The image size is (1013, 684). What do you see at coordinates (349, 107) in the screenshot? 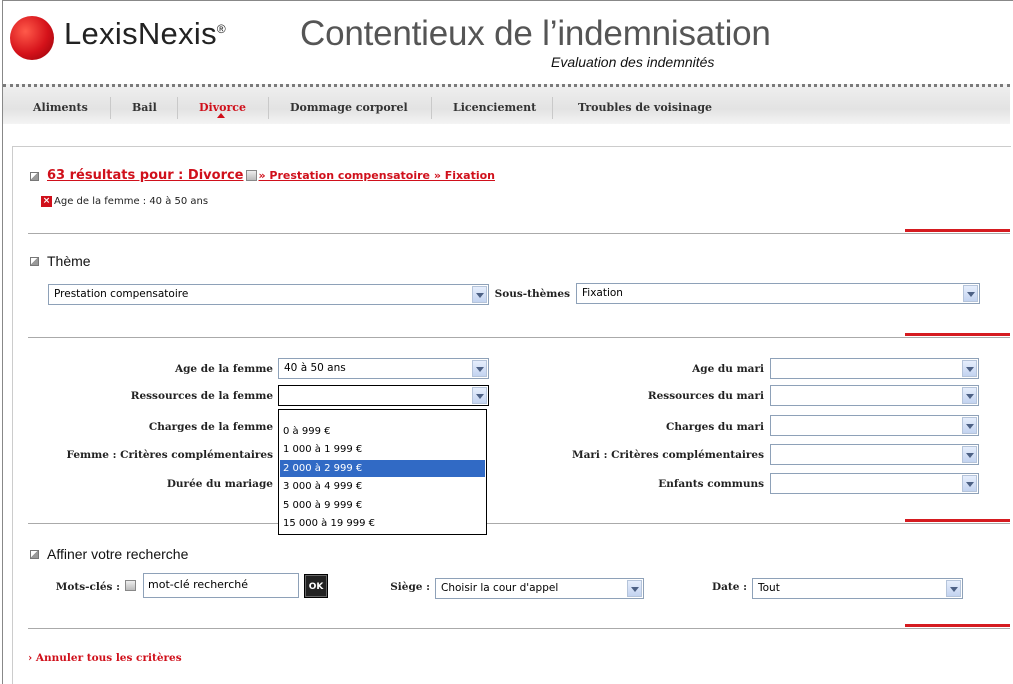
I see `tab-dommage-corporel: Dommage corporel` at bounding box center [349, 107].